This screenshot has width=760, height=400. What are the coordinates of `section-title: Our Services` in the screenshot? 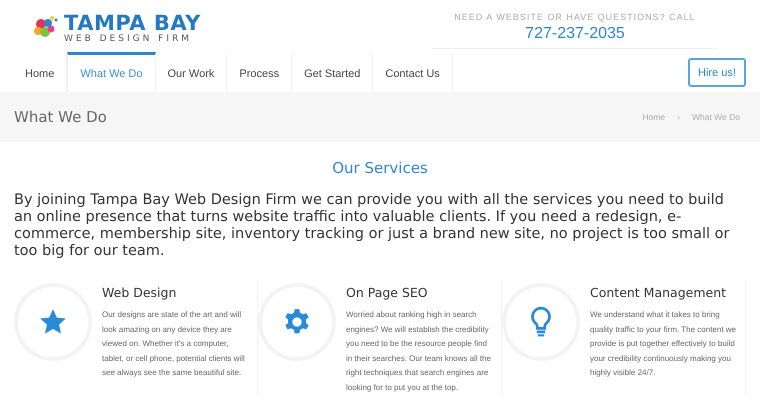 It's located at (380, 168).